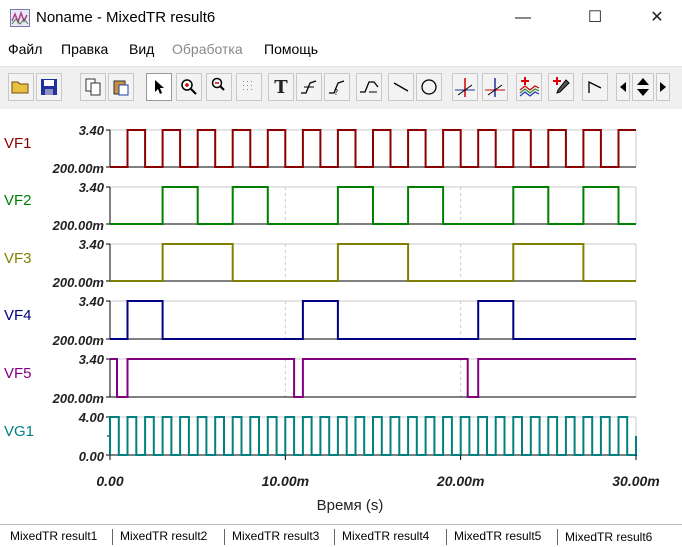 The image size is (682, 547). I want to click on series-label: VF3, so click(18, 258).